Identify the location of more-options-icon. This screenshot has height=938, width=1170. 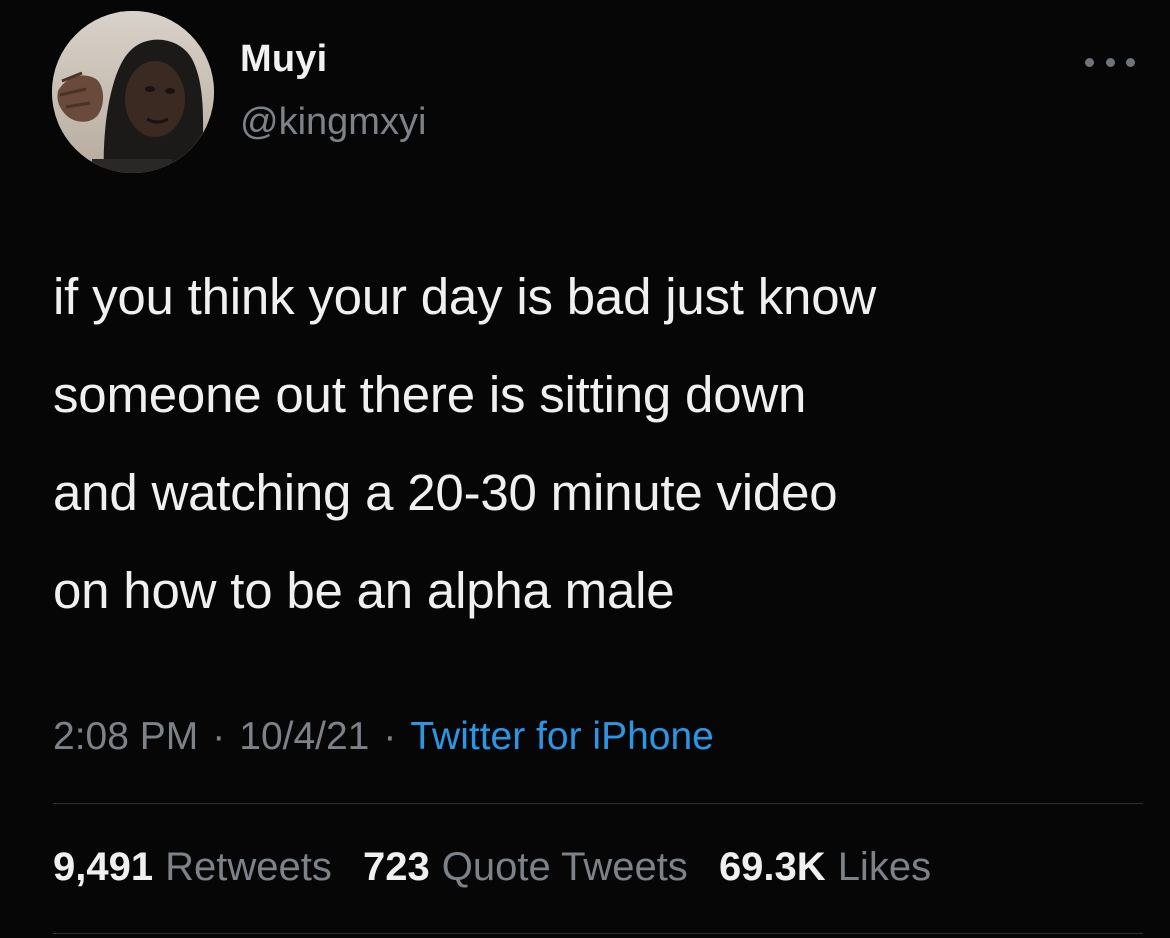
(1110, 62).